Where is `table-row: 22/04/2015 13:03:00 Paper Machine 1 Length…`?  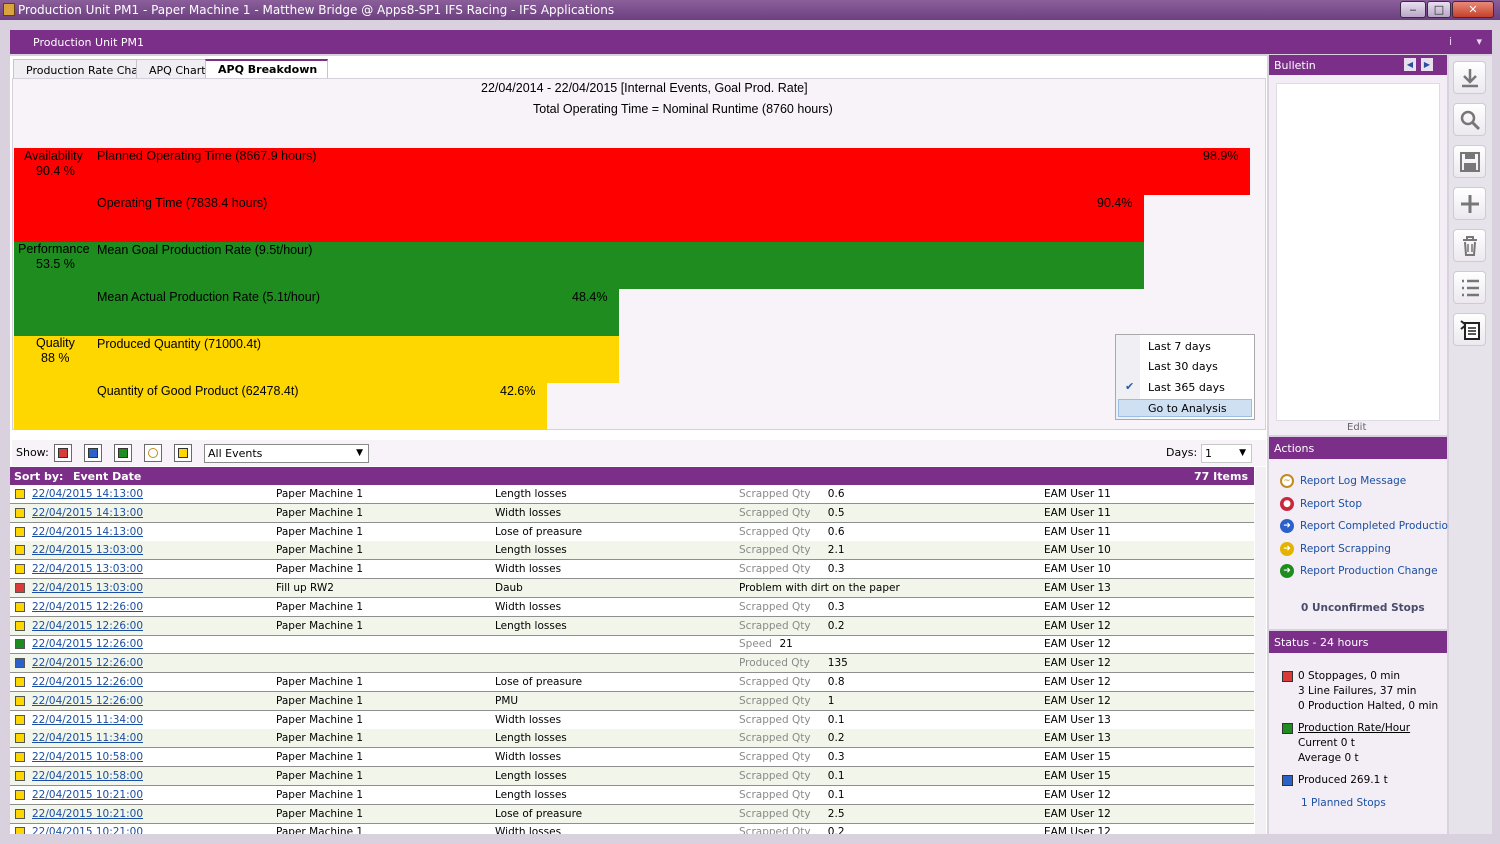 table-row: 22/04/2015 13:03:00 Paper Machine 1 Length… is located at coordinates (632, 551).